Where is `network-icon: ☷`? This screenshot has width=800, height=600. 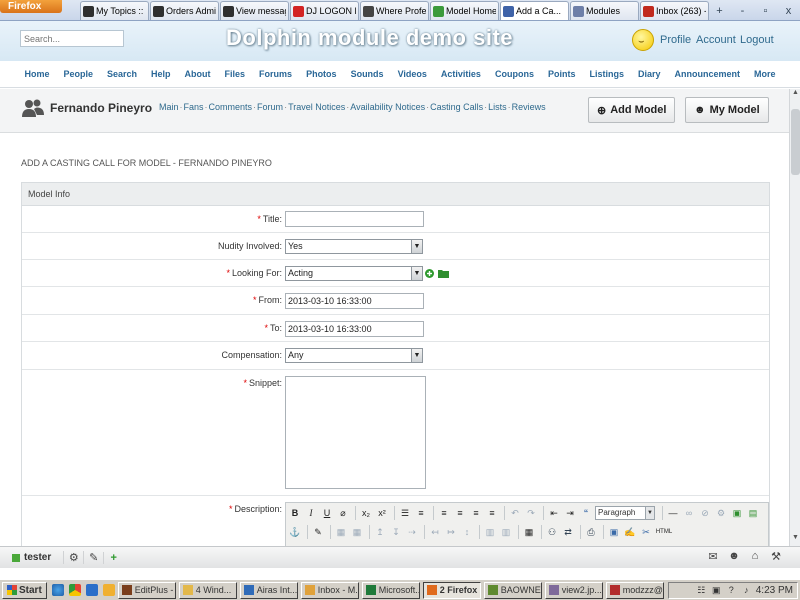 network-icon: ☷ is located at coordinates (701, 590).